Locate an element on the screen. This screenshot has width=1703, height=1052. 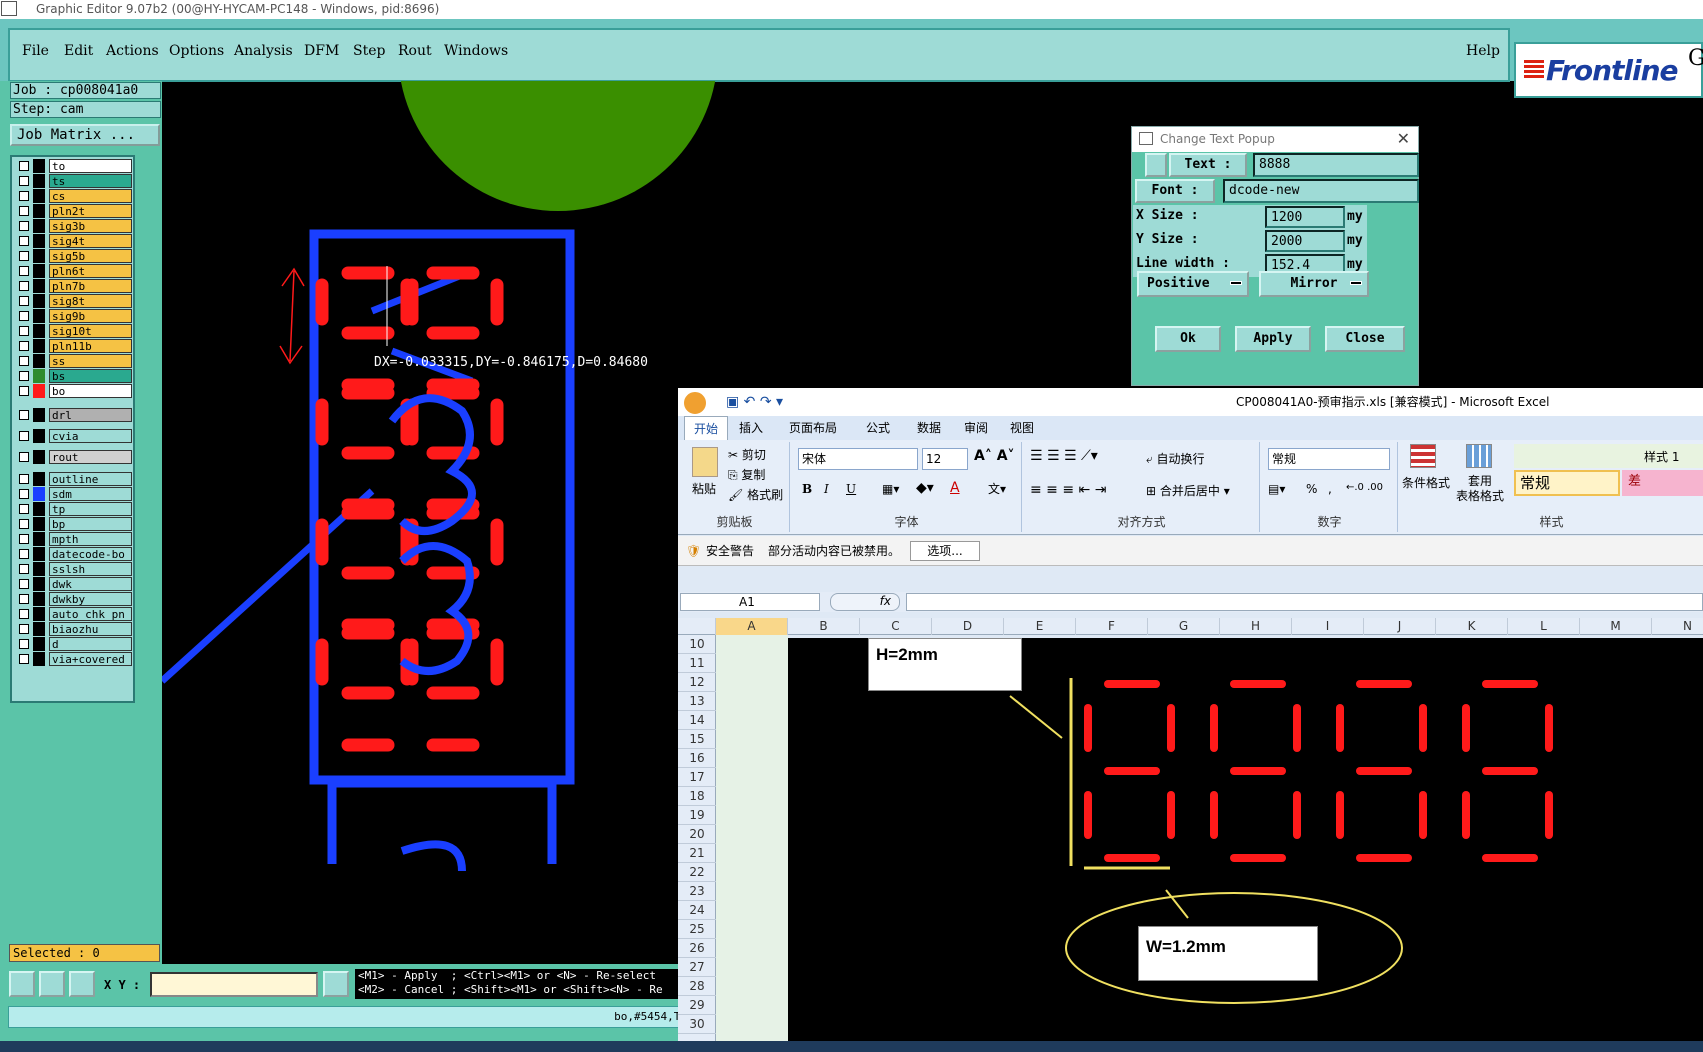
column-header: D is located at coordinates (968, 626).